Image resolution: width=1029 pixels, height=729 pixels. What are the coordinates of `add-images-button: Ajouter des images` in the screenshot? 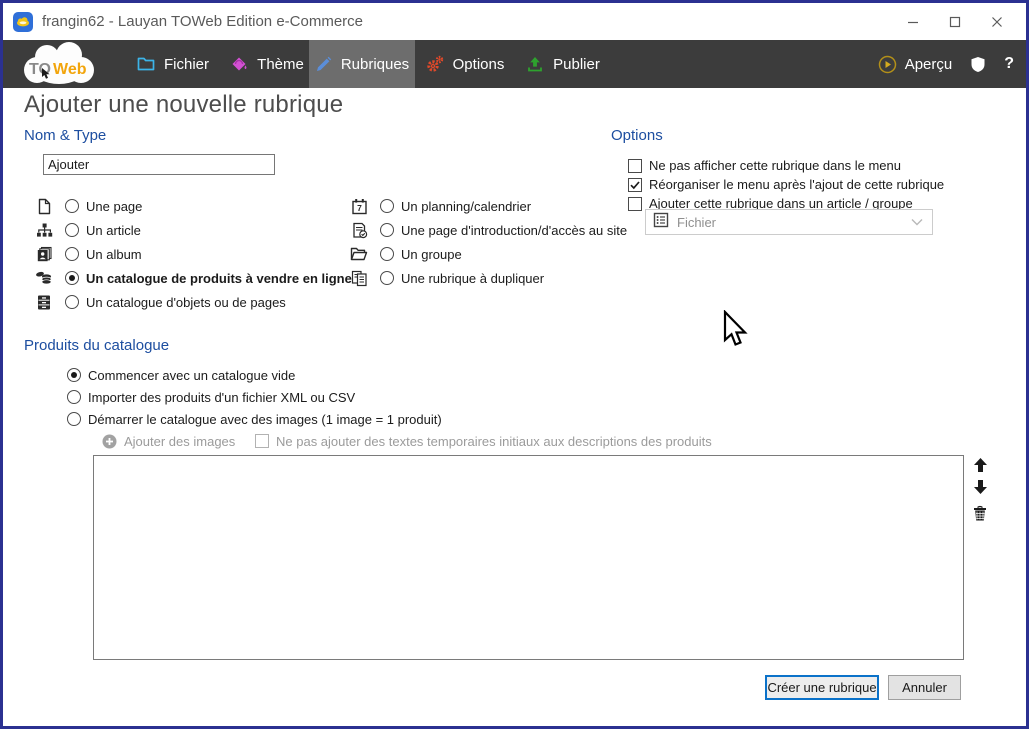 It's located at (168, 441).